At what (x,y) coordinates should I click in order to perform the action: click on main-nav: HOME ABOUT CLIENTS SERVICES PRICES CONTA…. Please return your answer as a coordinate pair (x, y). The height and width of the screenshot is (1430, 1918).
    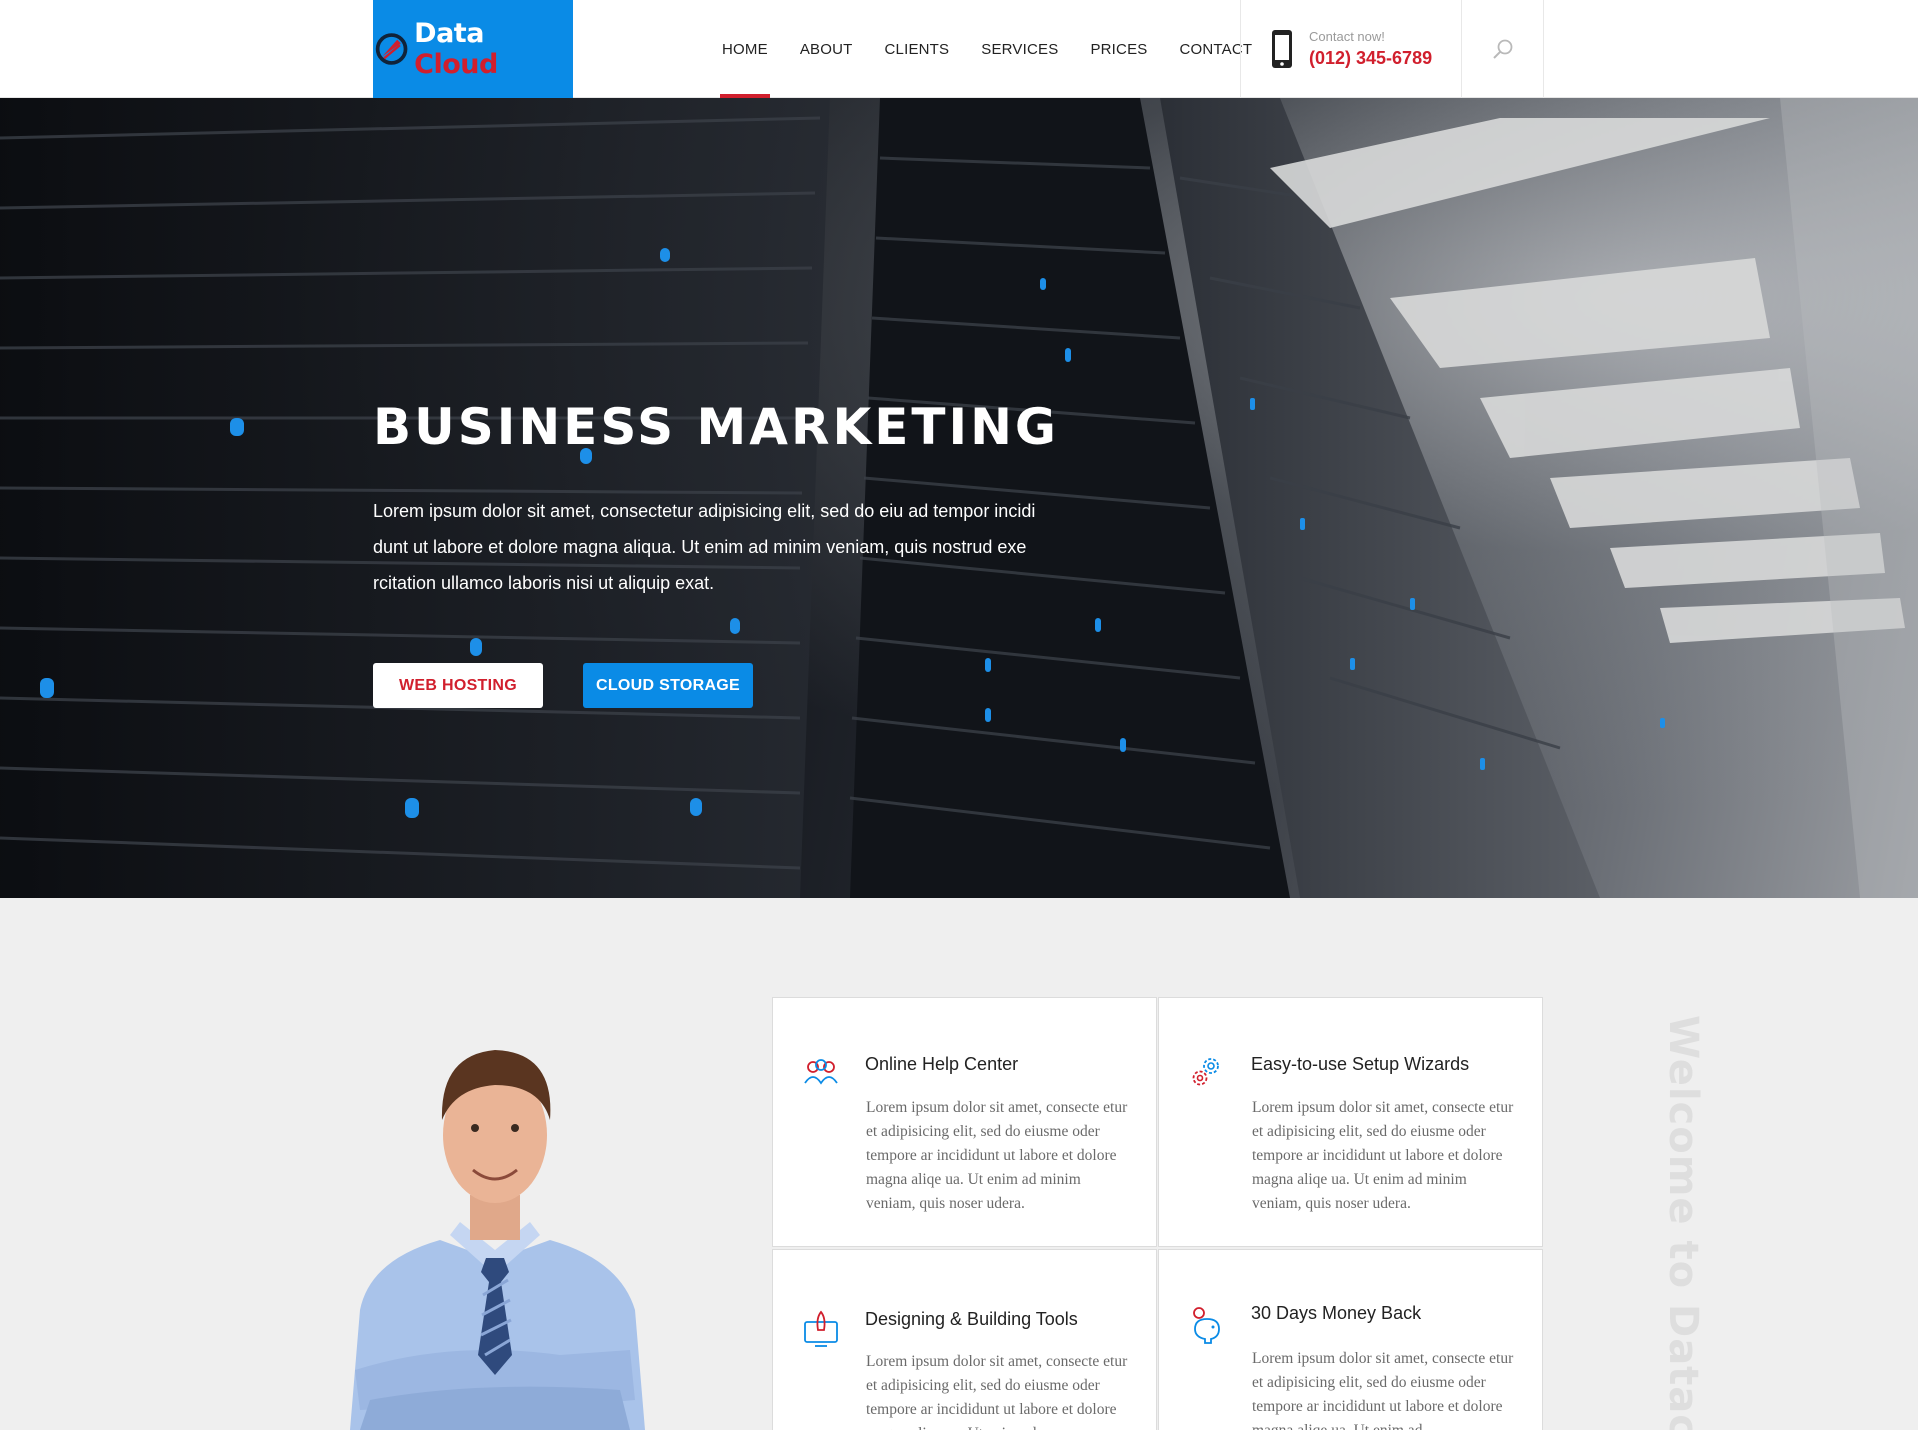
    Looking at the image, I should click on (987, 49).